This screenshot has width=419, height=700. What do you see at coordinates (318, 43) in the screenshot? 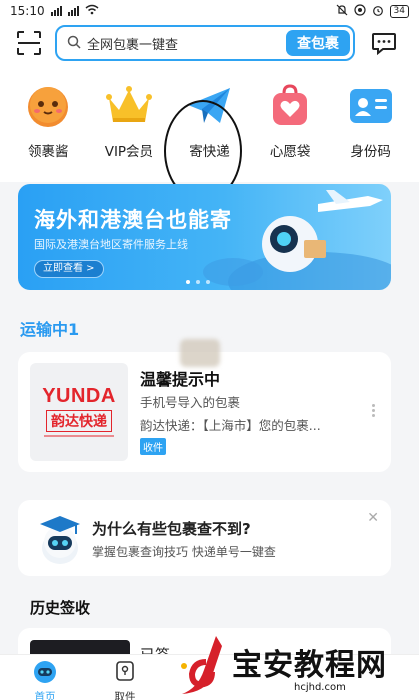
I see `search-button: 查包裹` at bounding box center [318, 43].